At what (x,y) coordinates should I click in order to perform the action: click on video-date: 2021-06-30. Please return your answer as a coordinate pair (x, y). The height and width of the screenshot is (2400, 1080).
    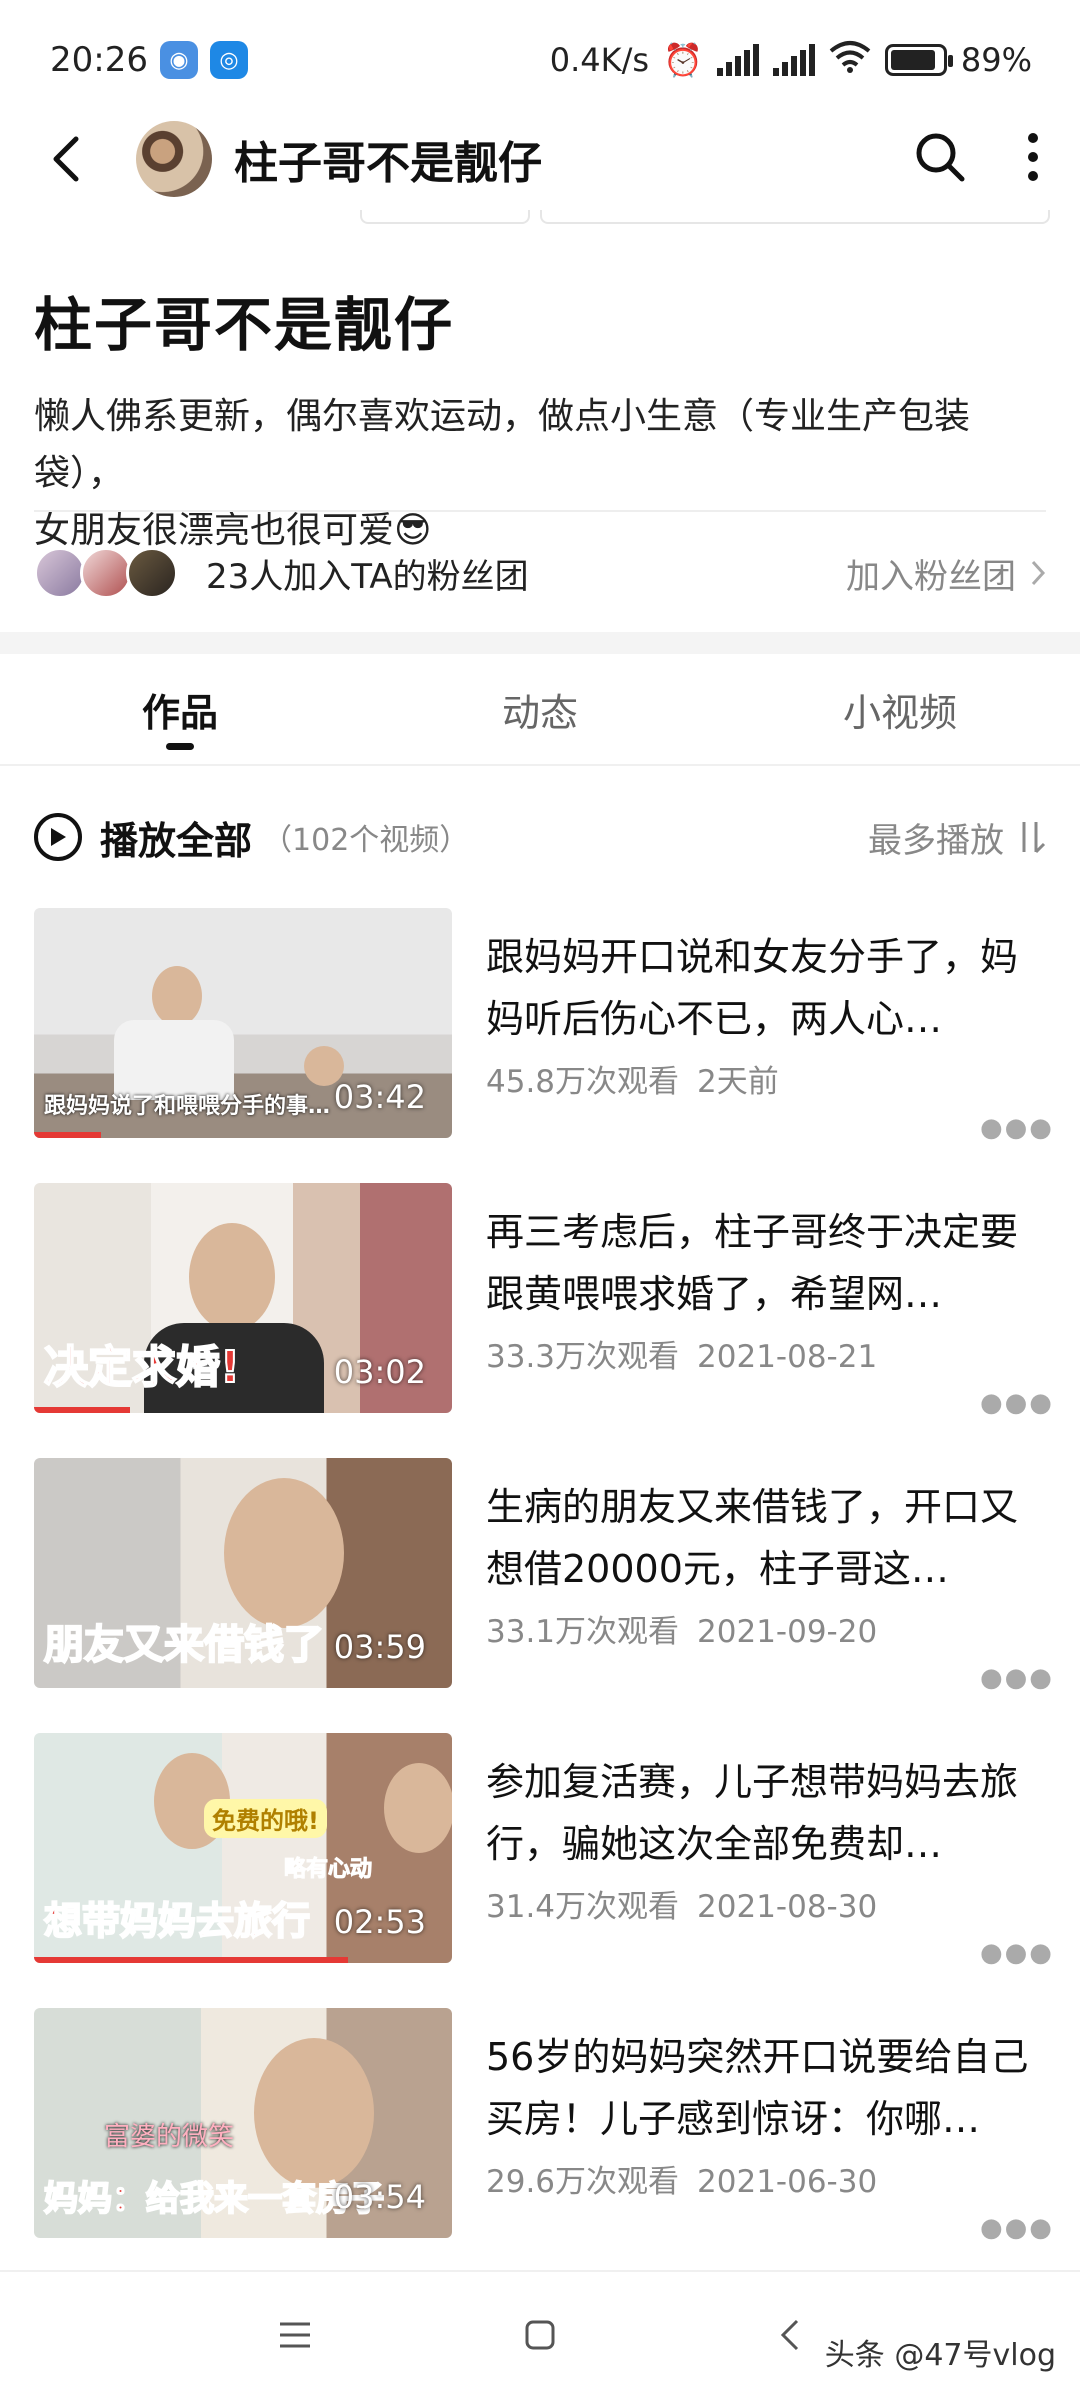
    Looking at the image, I should click on (787, 2182).